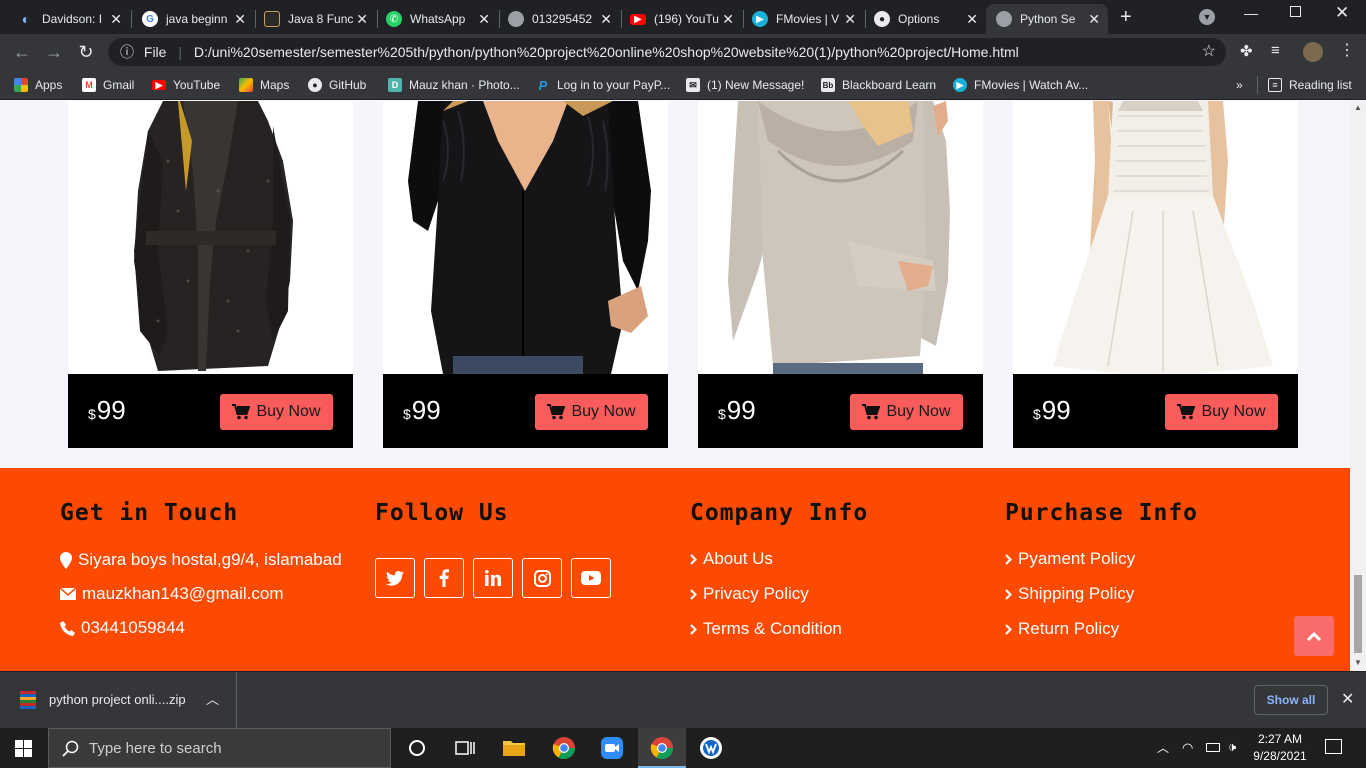 The height and width of the screenshot is (768, 1366). What do you see at coordinates (49, 85) in the screenshot?
I see `bookmark-label: Apps` at bounding box center [49, 85].